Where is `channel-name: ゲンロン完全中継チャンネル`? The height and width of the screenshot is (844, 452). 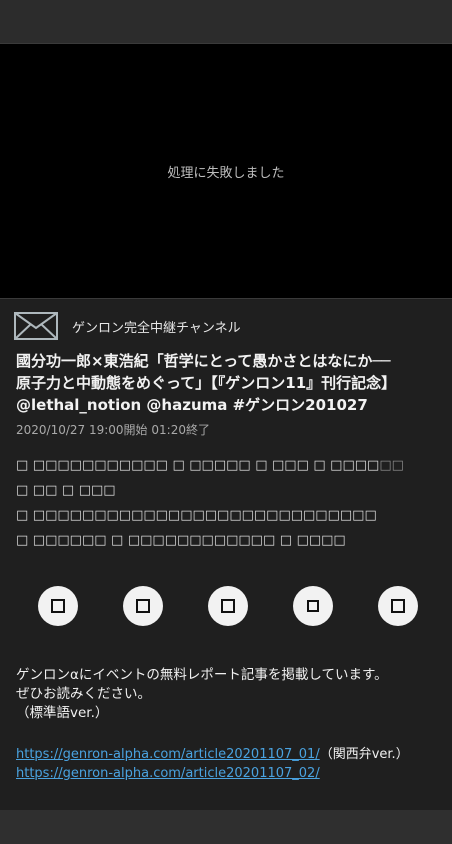
channel-name: ゲンロン完全中継チャンネル is located at coordinates (156, 328).